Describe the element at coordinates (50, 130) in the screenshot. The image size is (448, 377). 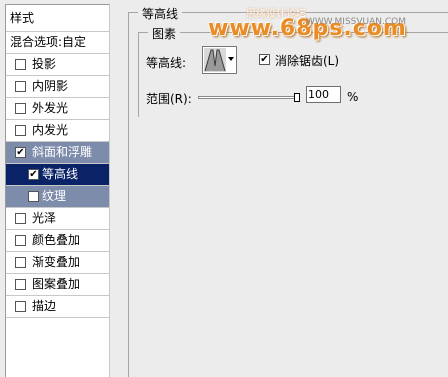
I see `style-item-label: 内发光` at that location.